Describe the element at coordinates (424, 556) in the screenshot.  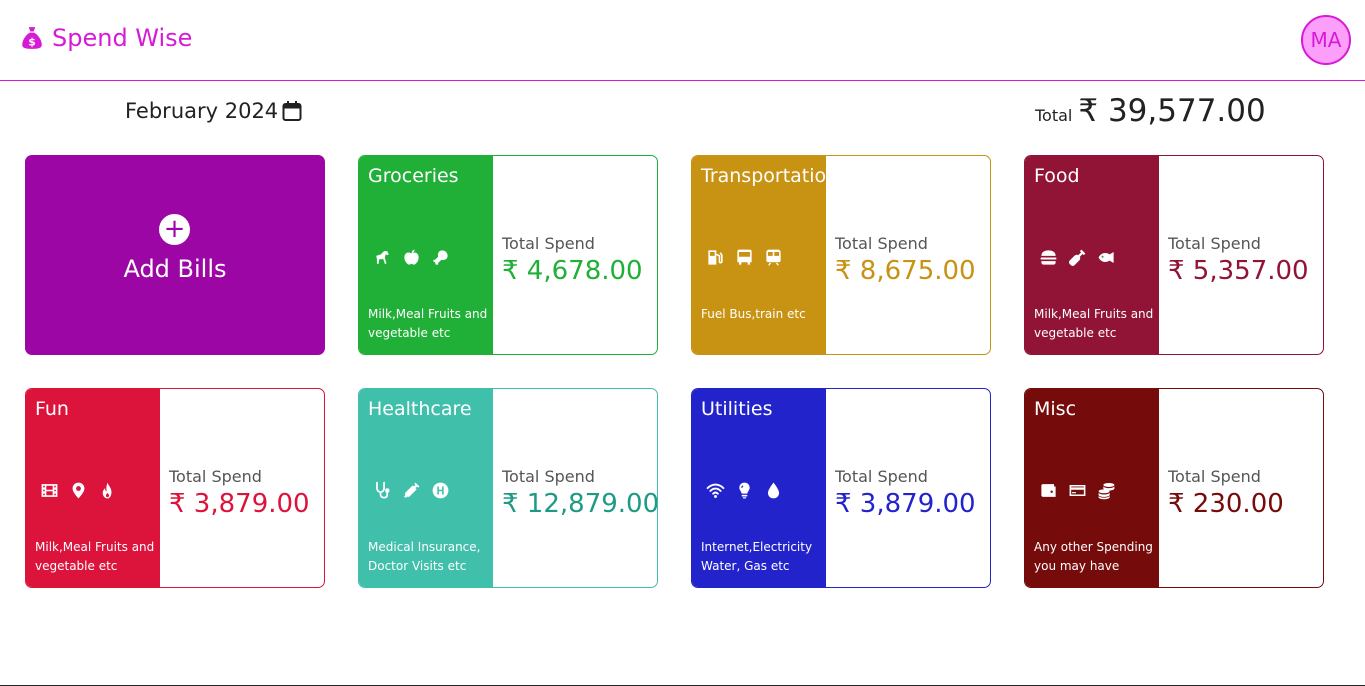
I see `category-description: Medical Insurance, Doctor Visits etc` at that location.